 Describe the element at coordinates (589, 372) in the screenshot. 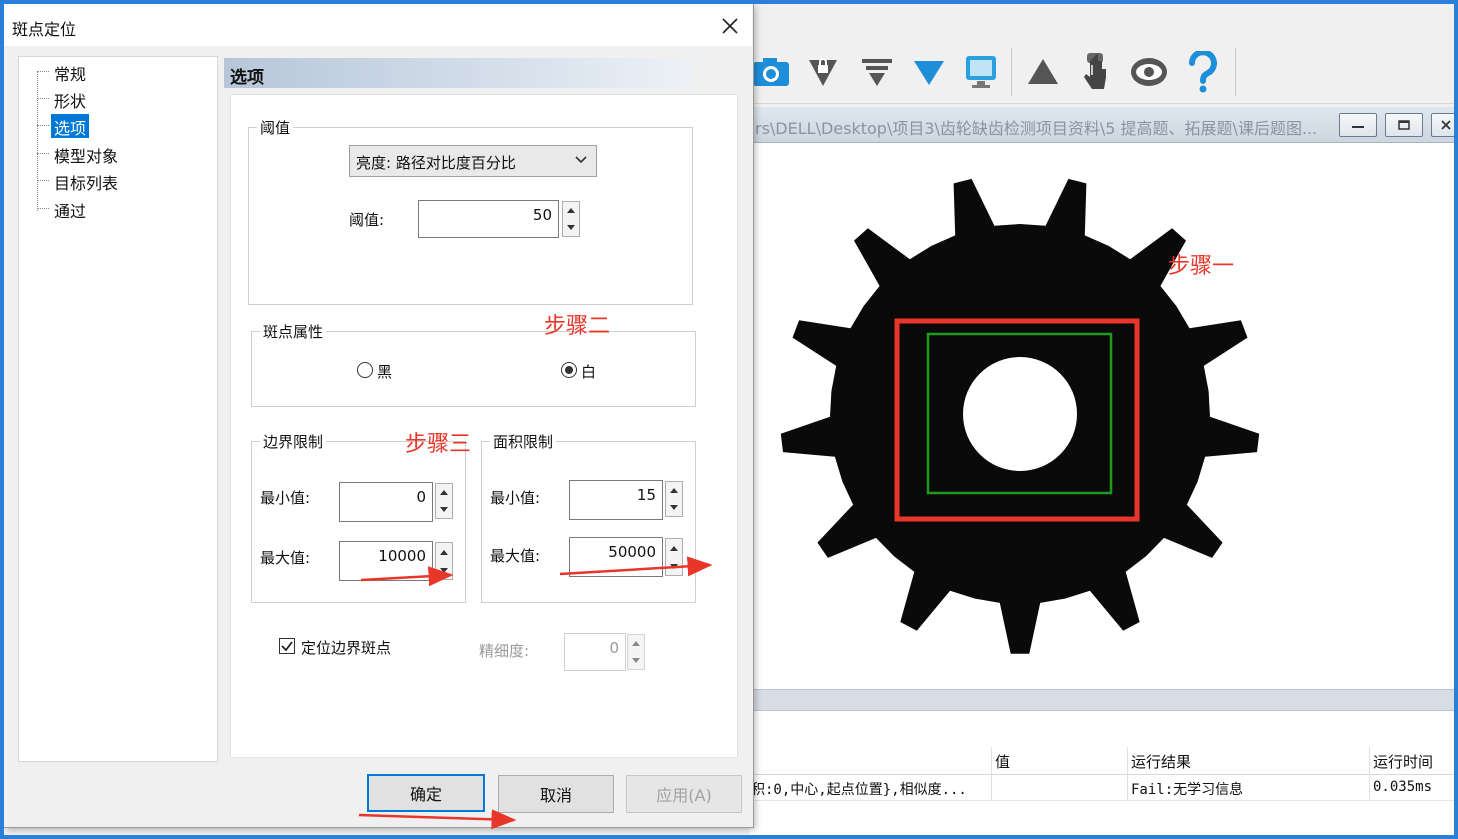

I see `radio-white-label: 白` at that location.